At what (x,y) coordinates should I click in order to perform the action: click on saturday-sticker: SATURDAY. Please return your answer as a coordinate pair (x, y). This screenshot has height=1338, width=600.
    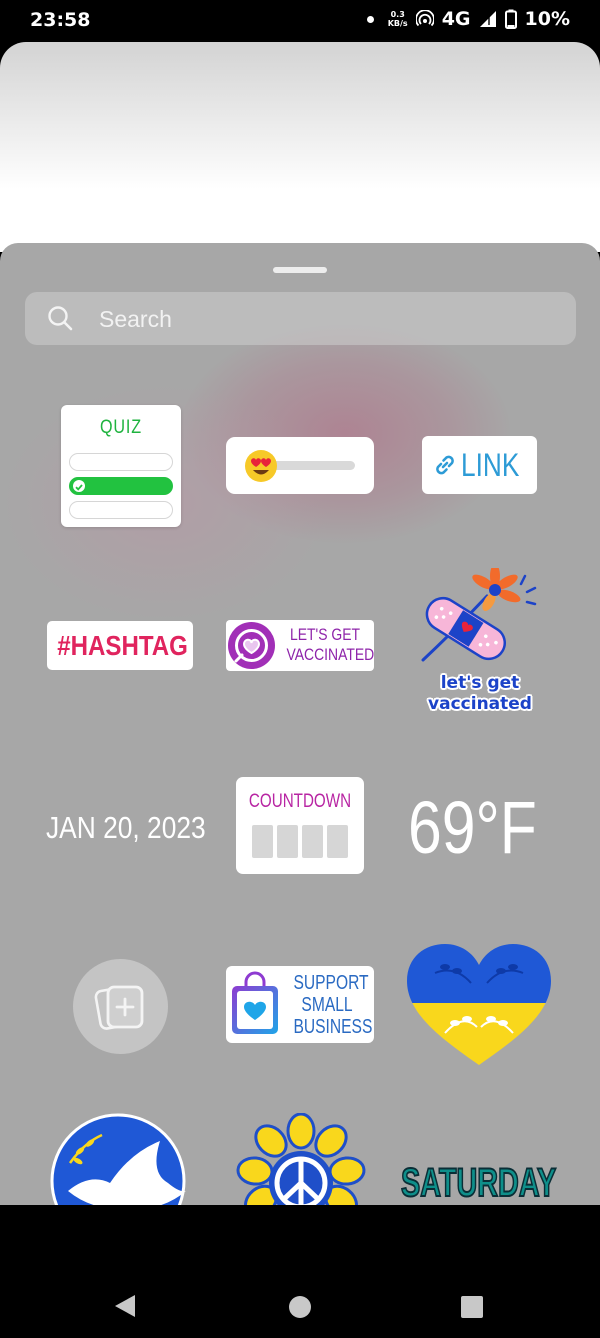
    Looking at the image, I should click on (478, 1182).